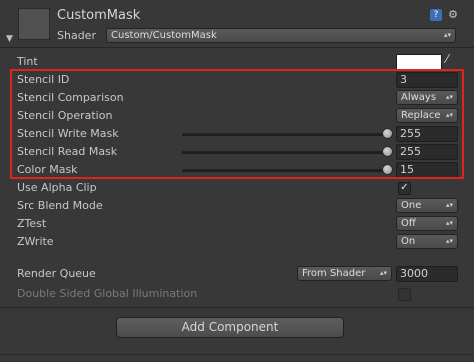 This screenshot has width=474, height=362. What do you see at coordinates (27, 61) in the screenshot?
I see `tint-label: Tint` at bounding box center [27, 61].